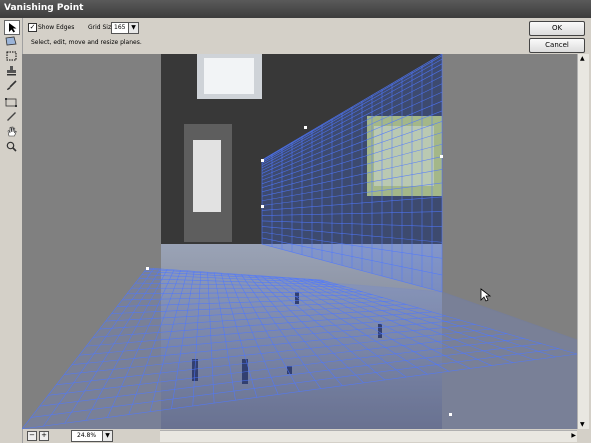 Image resolution: width=591 pixels, height=443 pixels. I want to click on marquee-icon, so click(11, 55).